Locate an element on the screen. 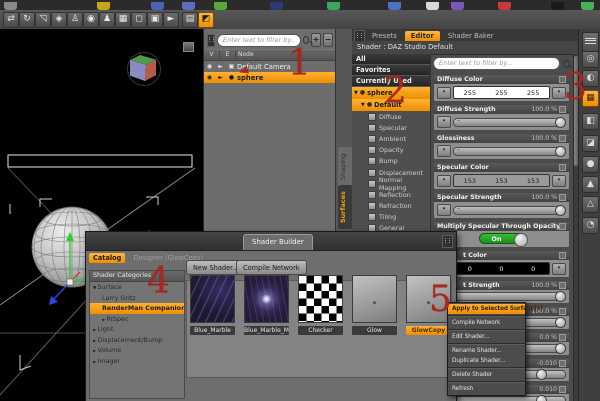 This screenshot has height=401, width=600. compile-network-button: Compile Network is located at coordinates (271, 267).